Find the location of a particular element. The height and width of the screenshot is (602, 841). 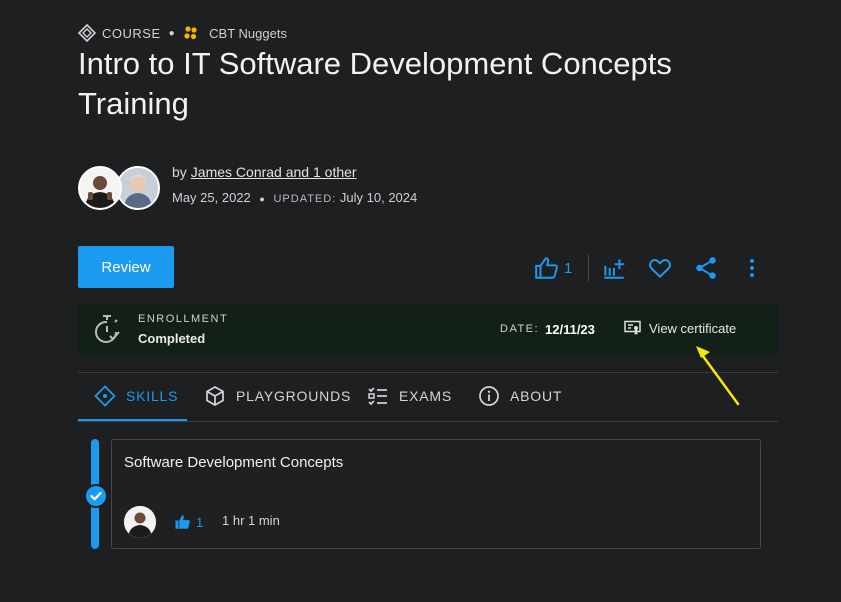

view-certificate-link: View certificate is located at coordinates (680, 328).